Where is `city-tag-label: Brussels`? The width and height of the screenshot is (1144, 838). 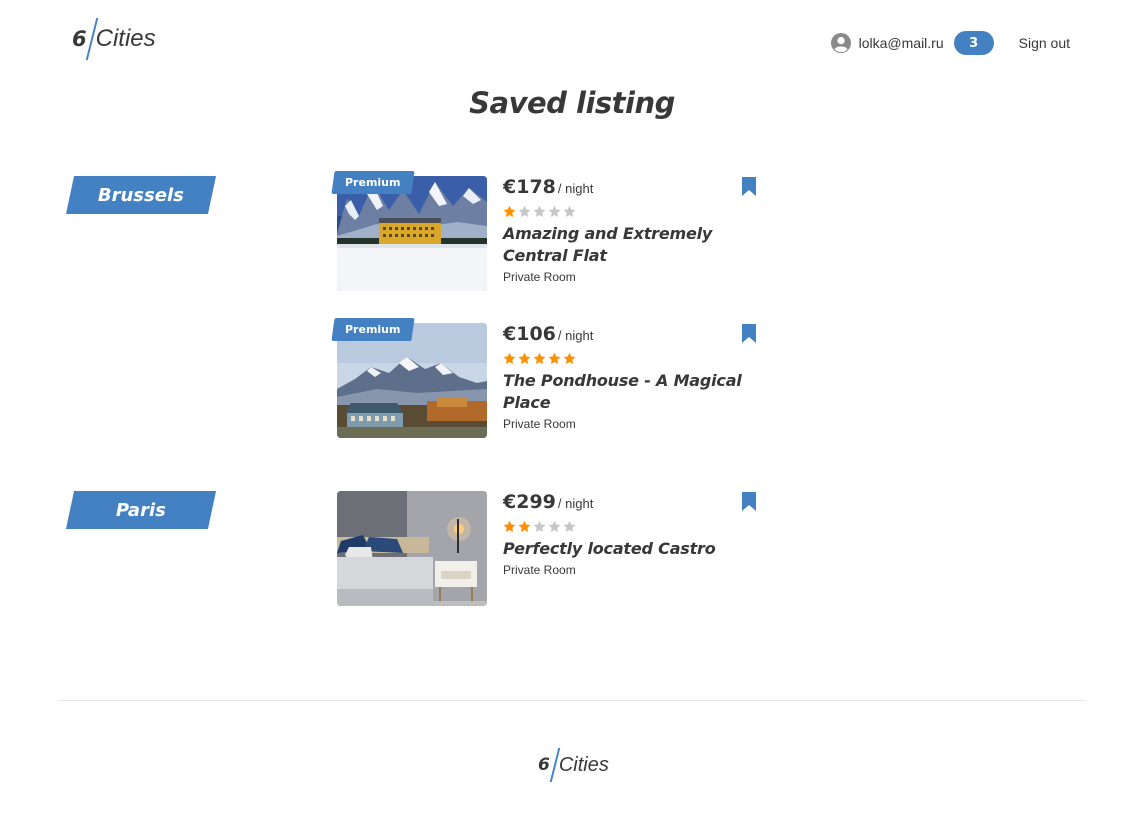
city-tag-label: Brussels is located at coordinates (141, 195).